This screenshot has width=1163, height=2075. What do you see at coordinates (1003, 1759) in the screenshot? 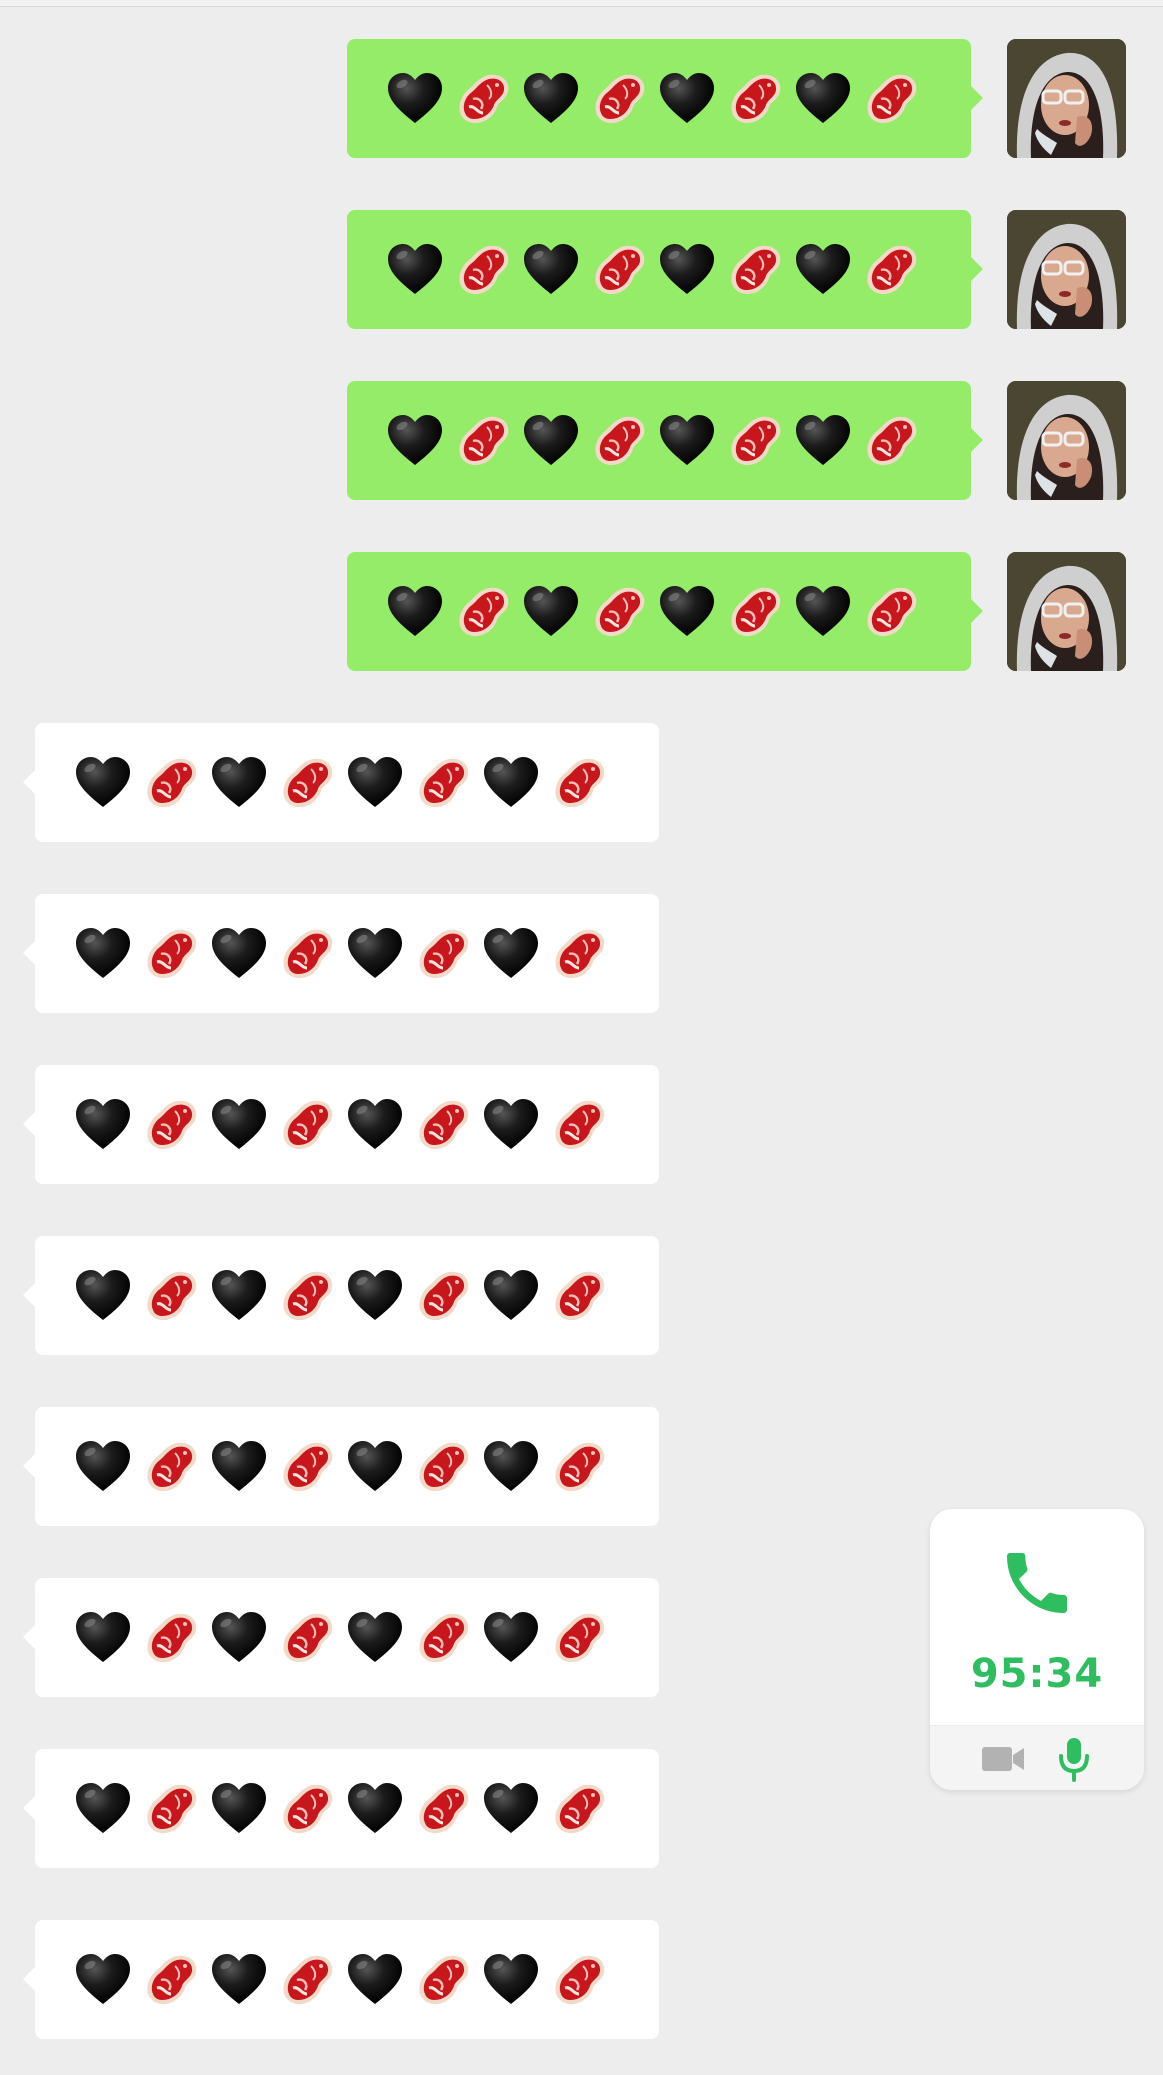
I see `video-camera-icon` at bounding box center [1003, 1759].